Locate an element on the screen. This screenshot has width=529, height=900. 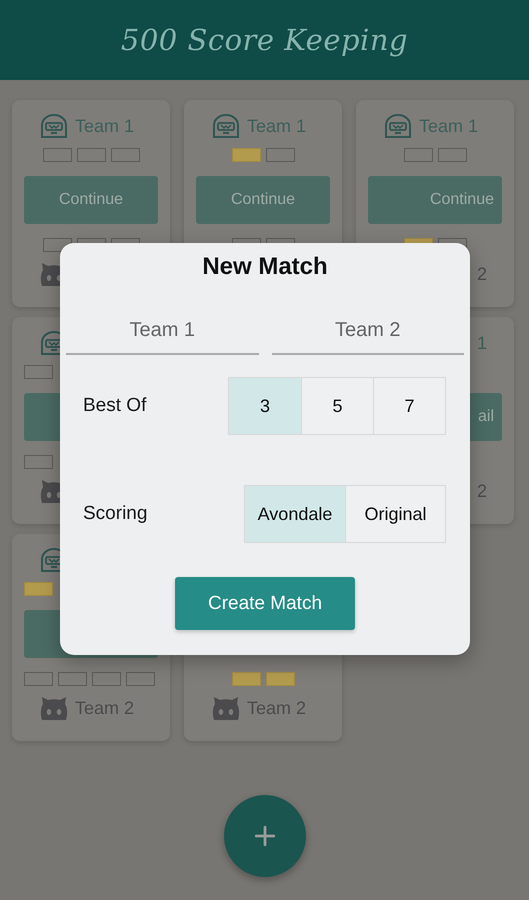
option-choice: 3 is located at coordinates (265, 406).